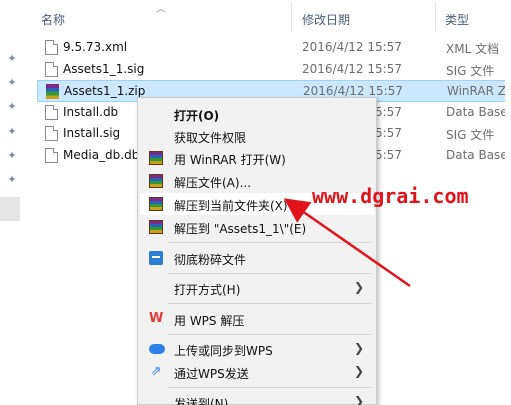  Describe the element at coordinates (156, 258) in the screenshot. I see `shredder-icon` at that location.